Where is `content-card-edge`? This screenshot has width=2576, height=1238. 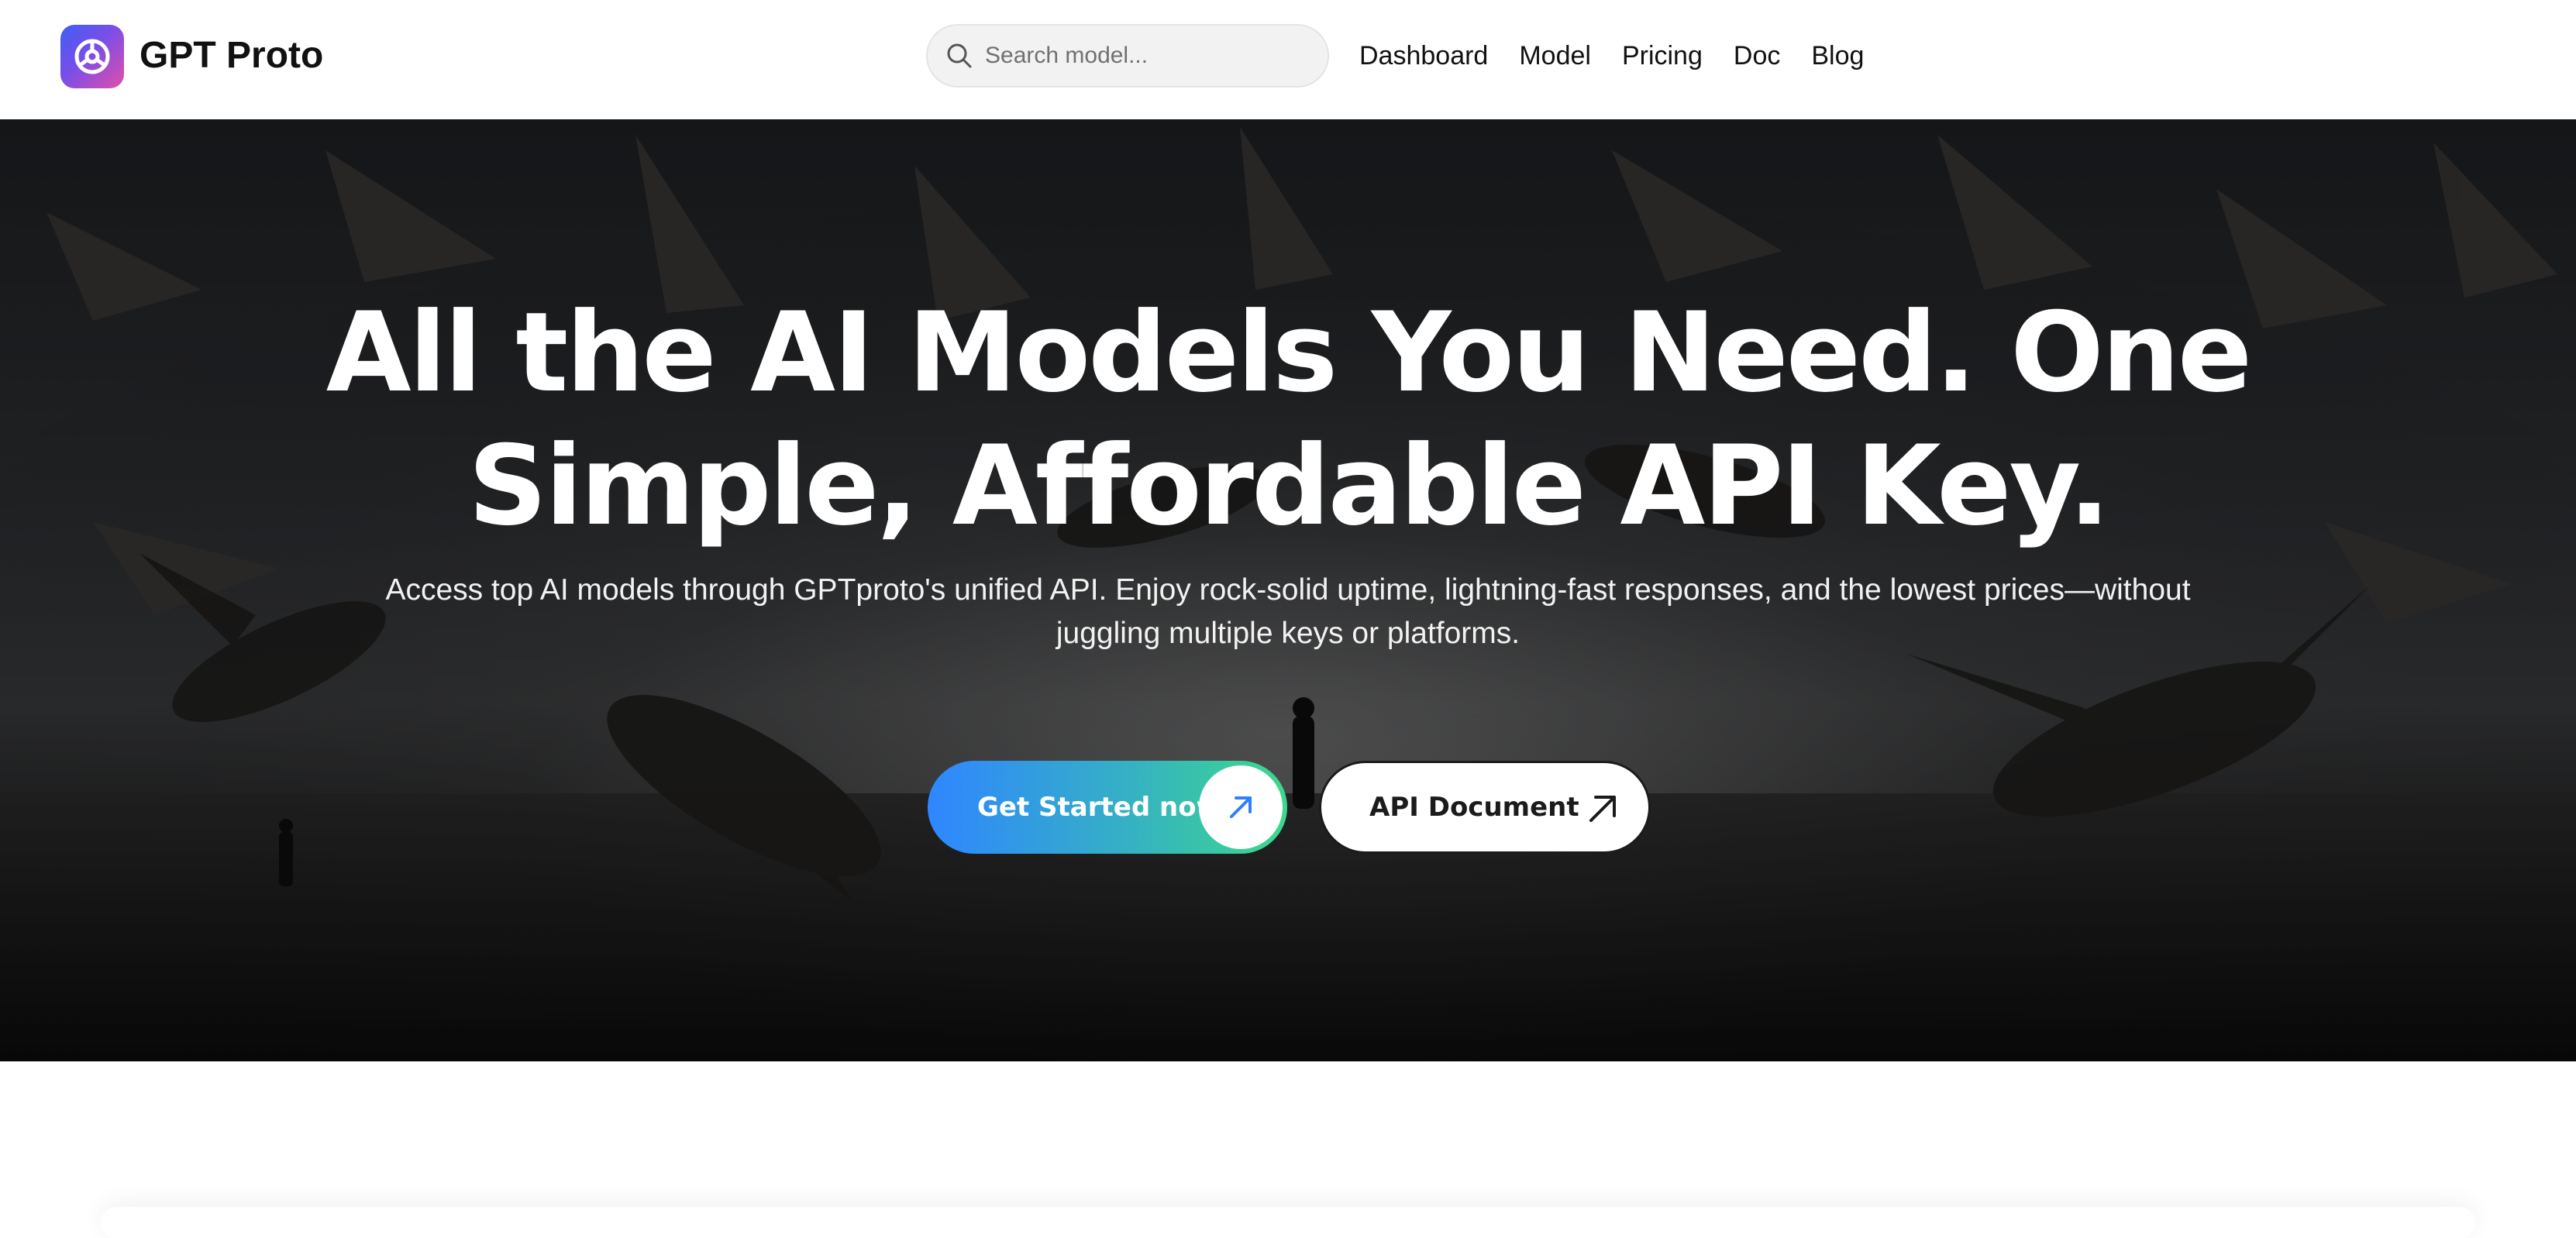
content-card-edge is located at coordinates (1288, 1222).